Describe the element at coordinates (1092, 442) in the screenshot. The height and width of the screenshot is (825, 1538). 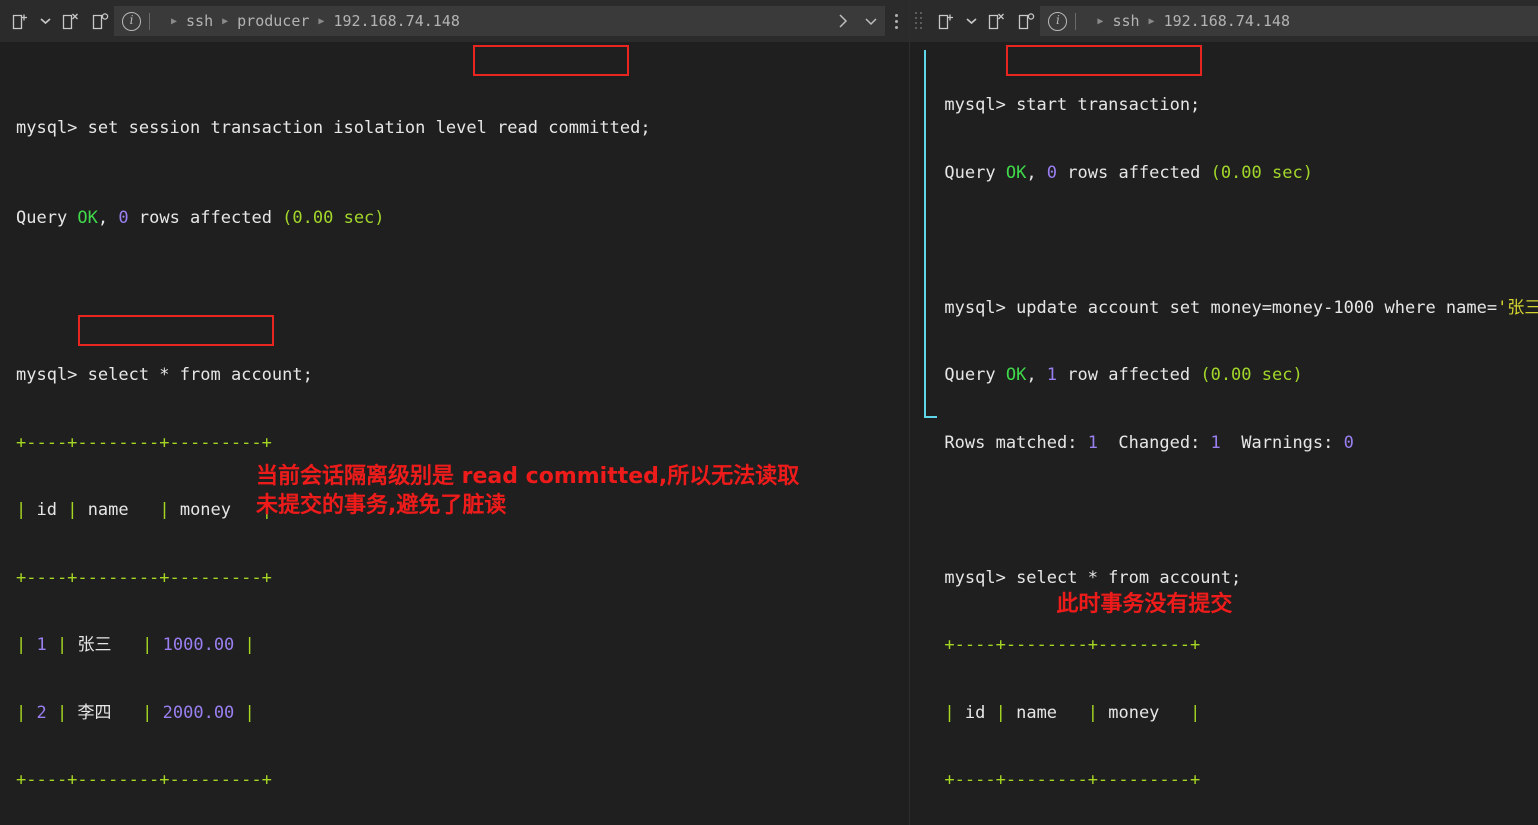
I see `matched-num: 1` at that location.